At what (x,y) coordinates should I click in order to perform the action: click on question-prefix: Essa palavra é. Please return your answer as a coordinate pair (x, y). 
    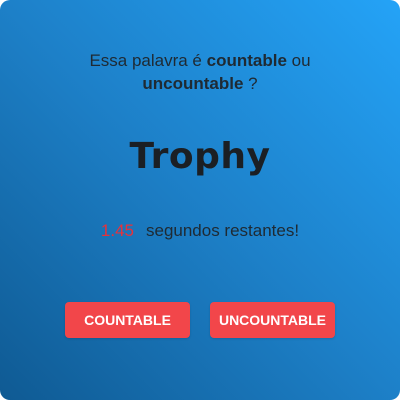
    Looking at the image, I should click on (148, 60).